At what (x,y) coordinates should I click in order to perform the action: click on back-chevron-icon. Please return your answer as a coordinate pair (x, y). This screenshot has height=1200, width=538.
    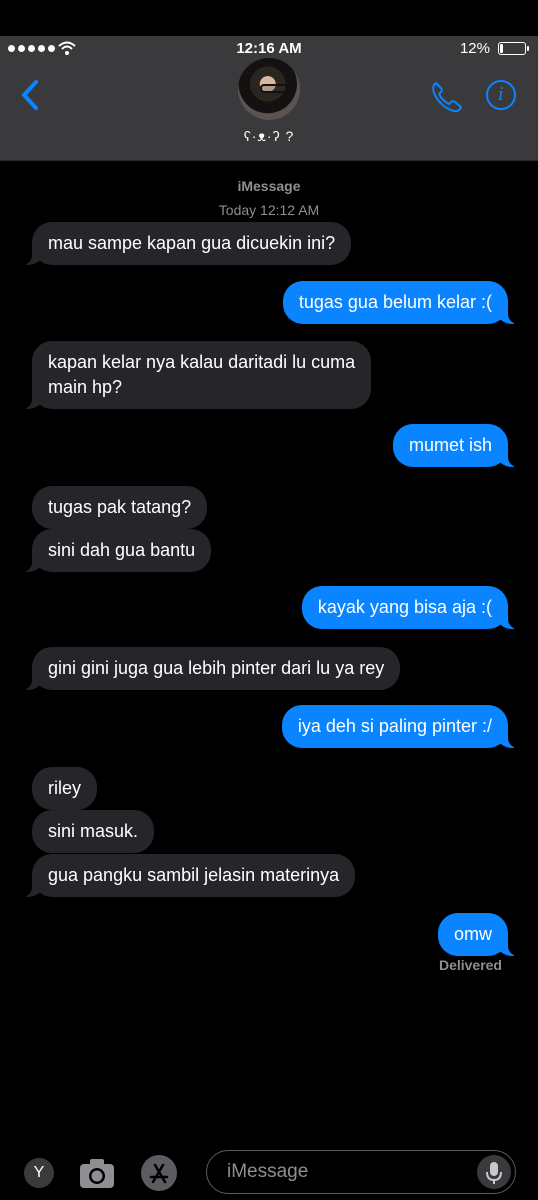
    Looking at the image, I should click on (31, 95).